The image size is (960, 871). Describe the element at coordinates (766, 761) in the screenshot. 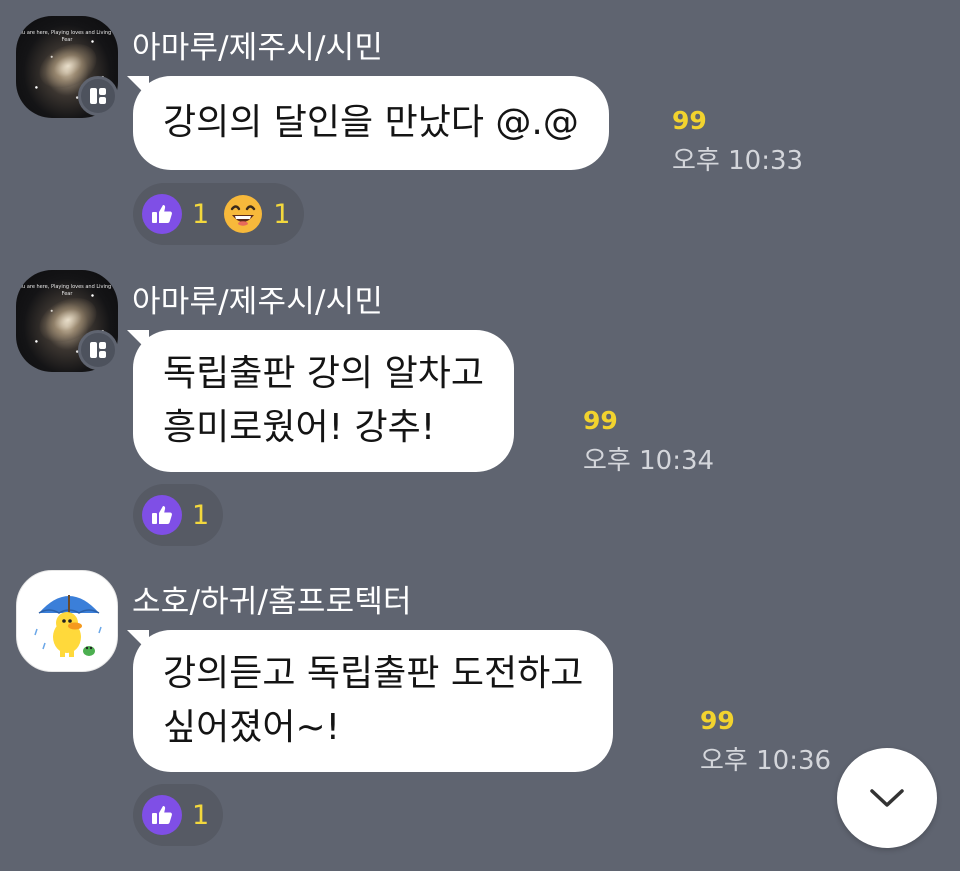

I see `message-time: 오후 10:36` at that location.